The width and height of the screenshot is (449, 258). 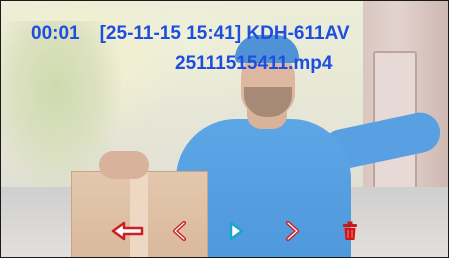 I want to click on recording-info-line: 00:01 [25-11-15 15:41] KDH-611AV, so click(x=190, y=34).